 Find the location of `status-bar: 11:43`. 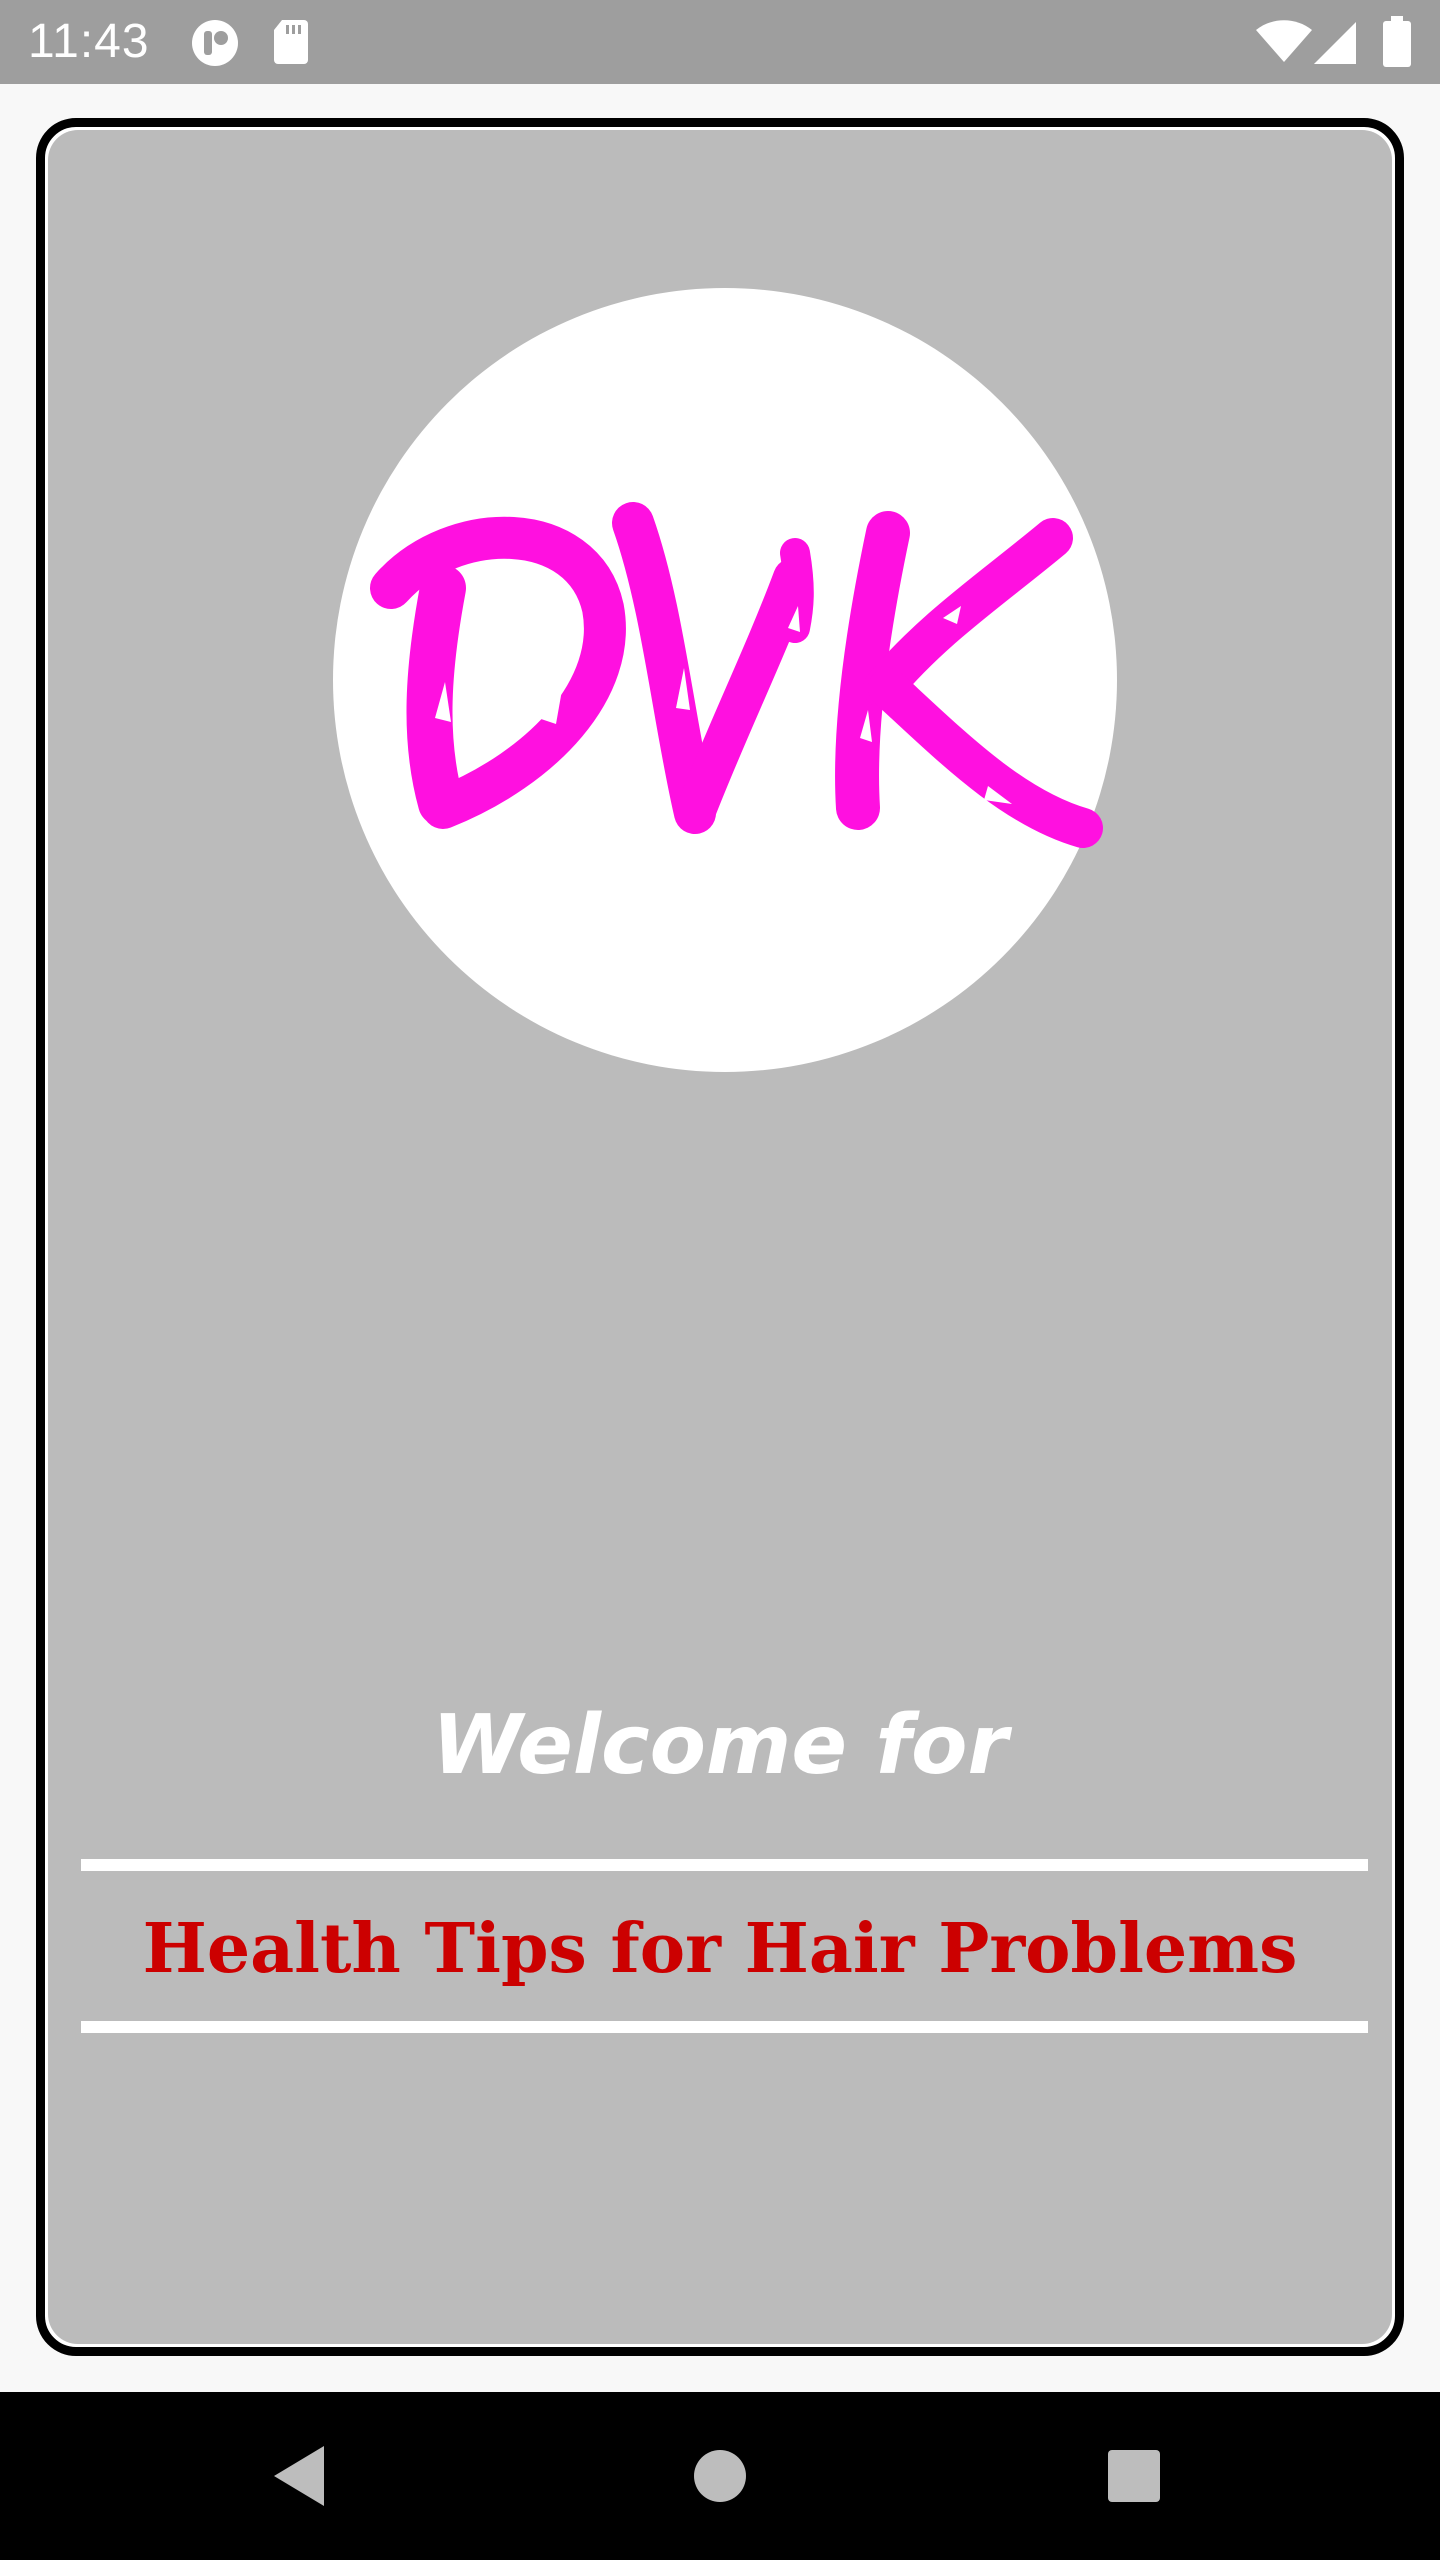

status-bar: 11:43 is located at coordinates (720, 42).